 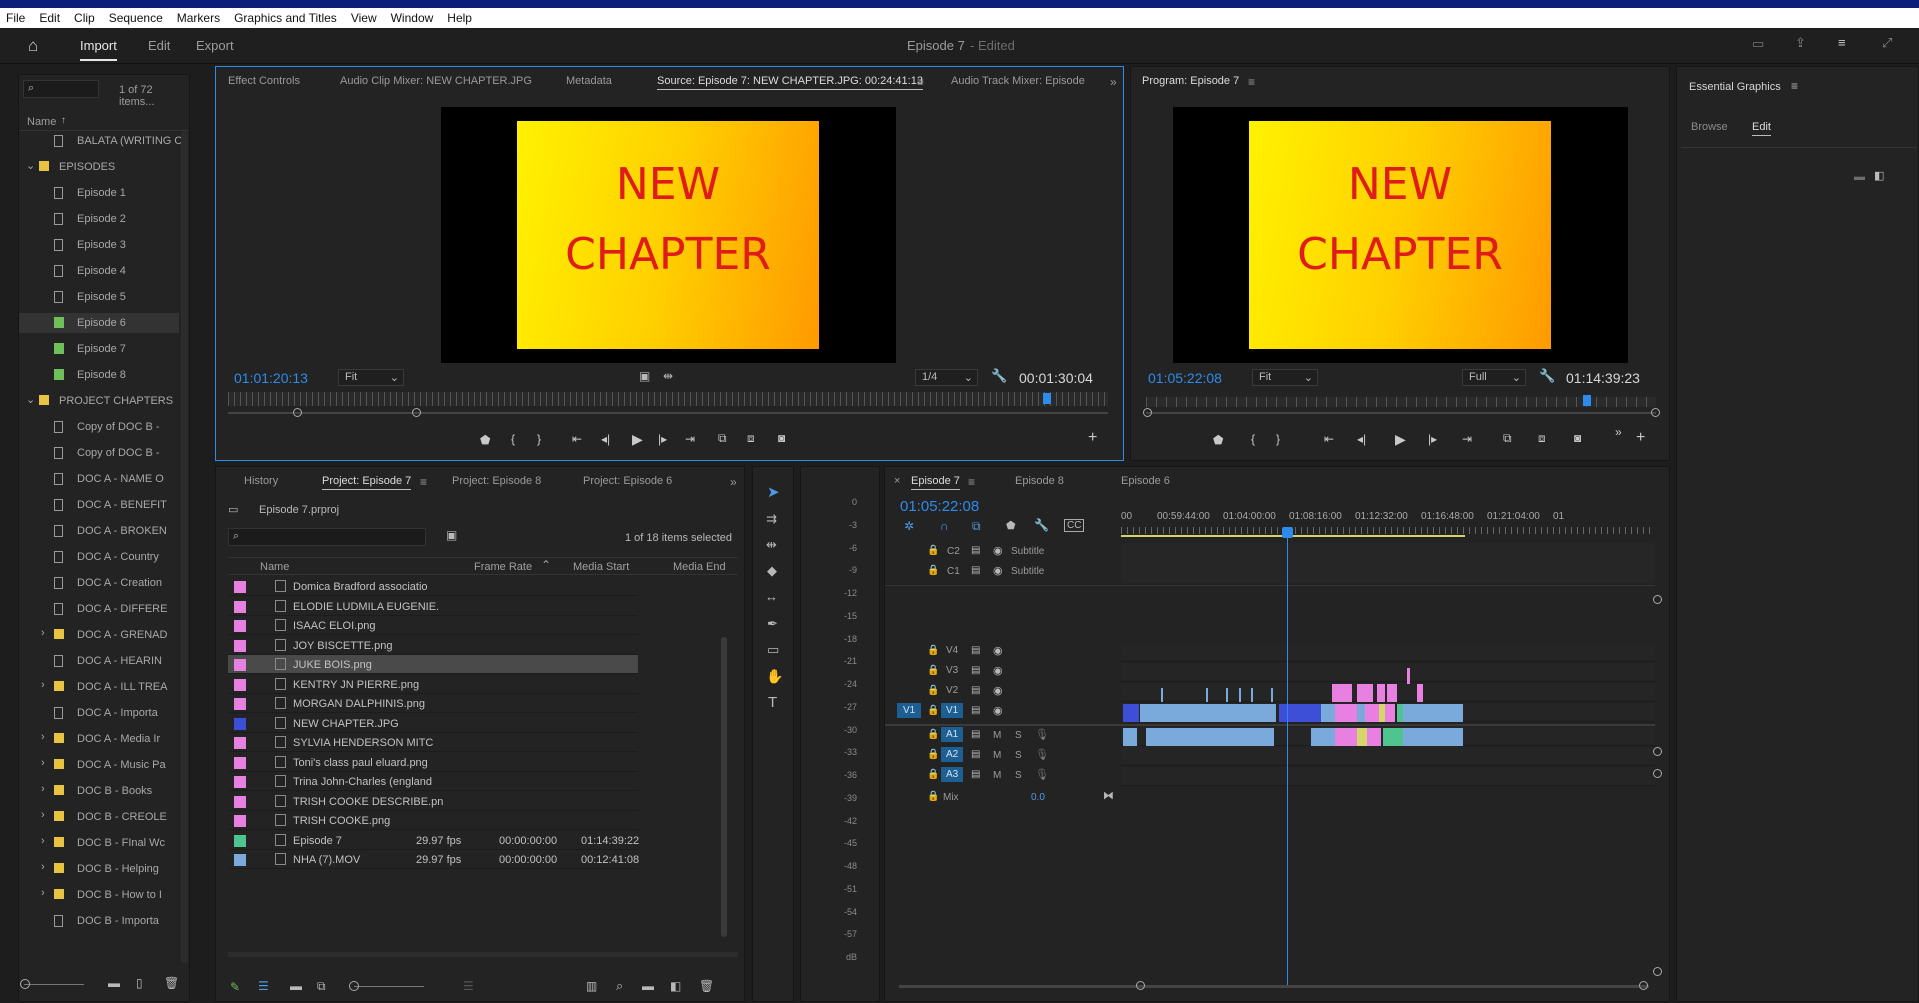 What do you see at coordinates (297, 412) in the screenshot?
I see `source-zoom-handle-left` at bounding box center [297, 412].